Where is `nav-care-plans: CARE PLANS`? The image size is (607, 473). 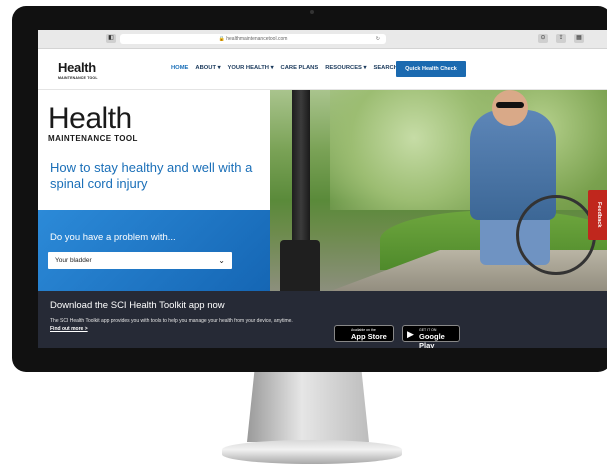 nav-care-plans: CARE PLANS is located at coordinates (300, 68).